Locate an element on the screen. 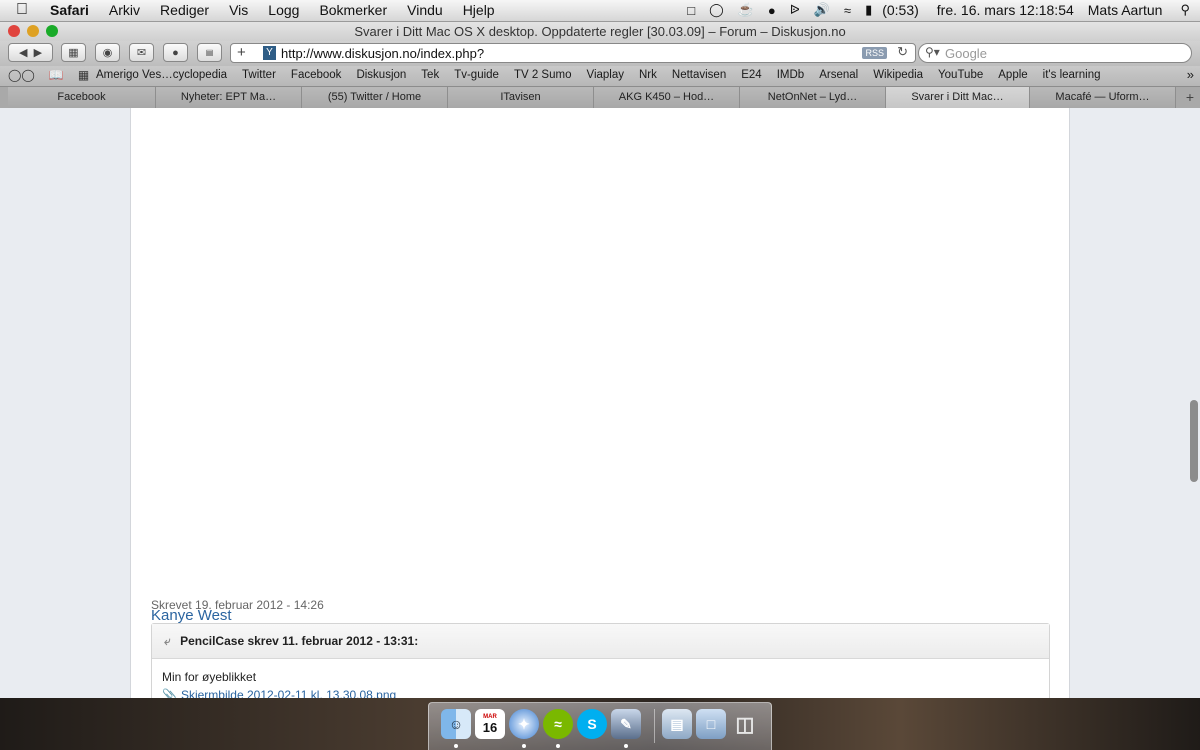 The image size is (1200, 750). battery-time: (0:53) is located at coordinates (900, 10).